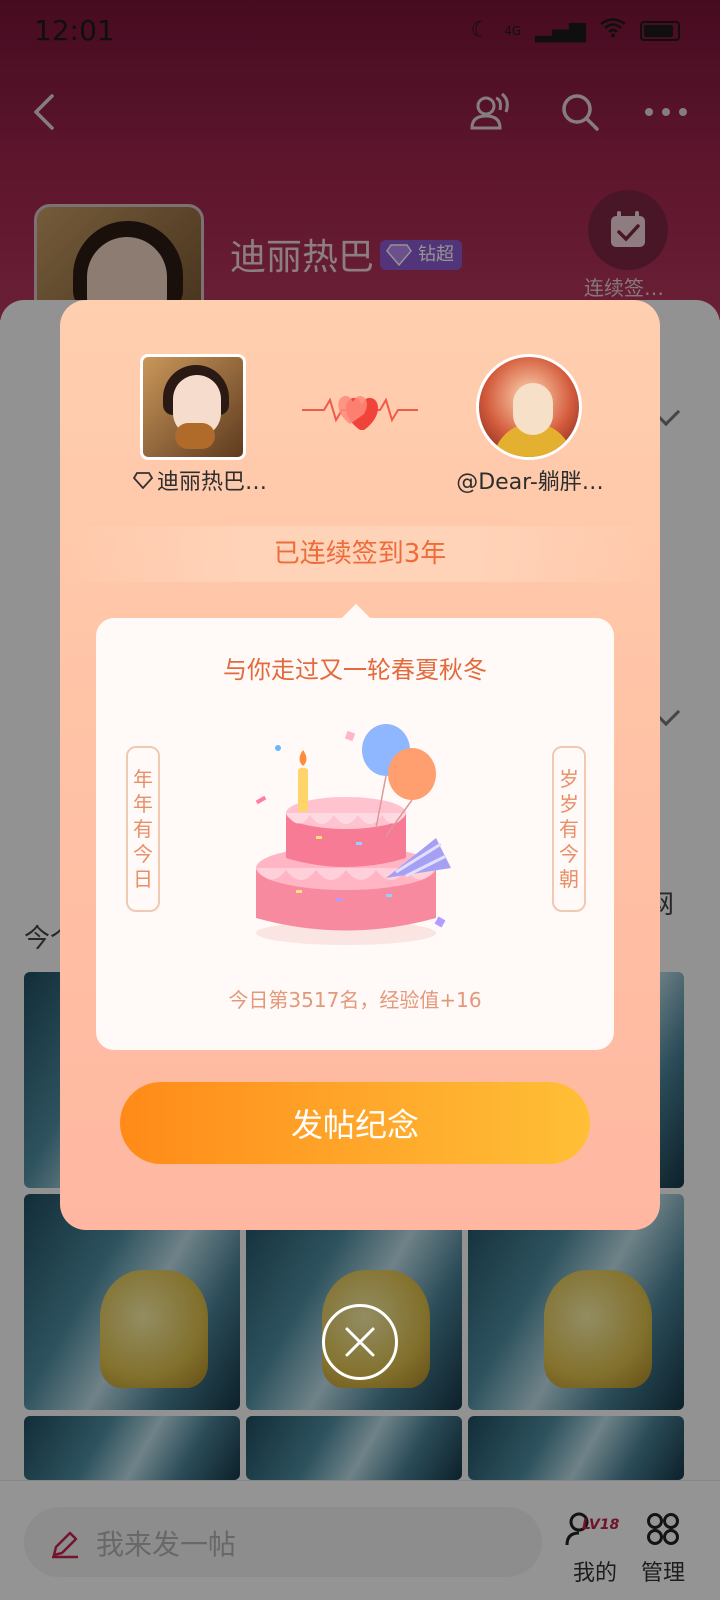  What do you see at coordinates (355, 1000) in the screenshot?
I see `rank-text: 今日第3517名，经验值+16` at bounding box center [355, 1000].